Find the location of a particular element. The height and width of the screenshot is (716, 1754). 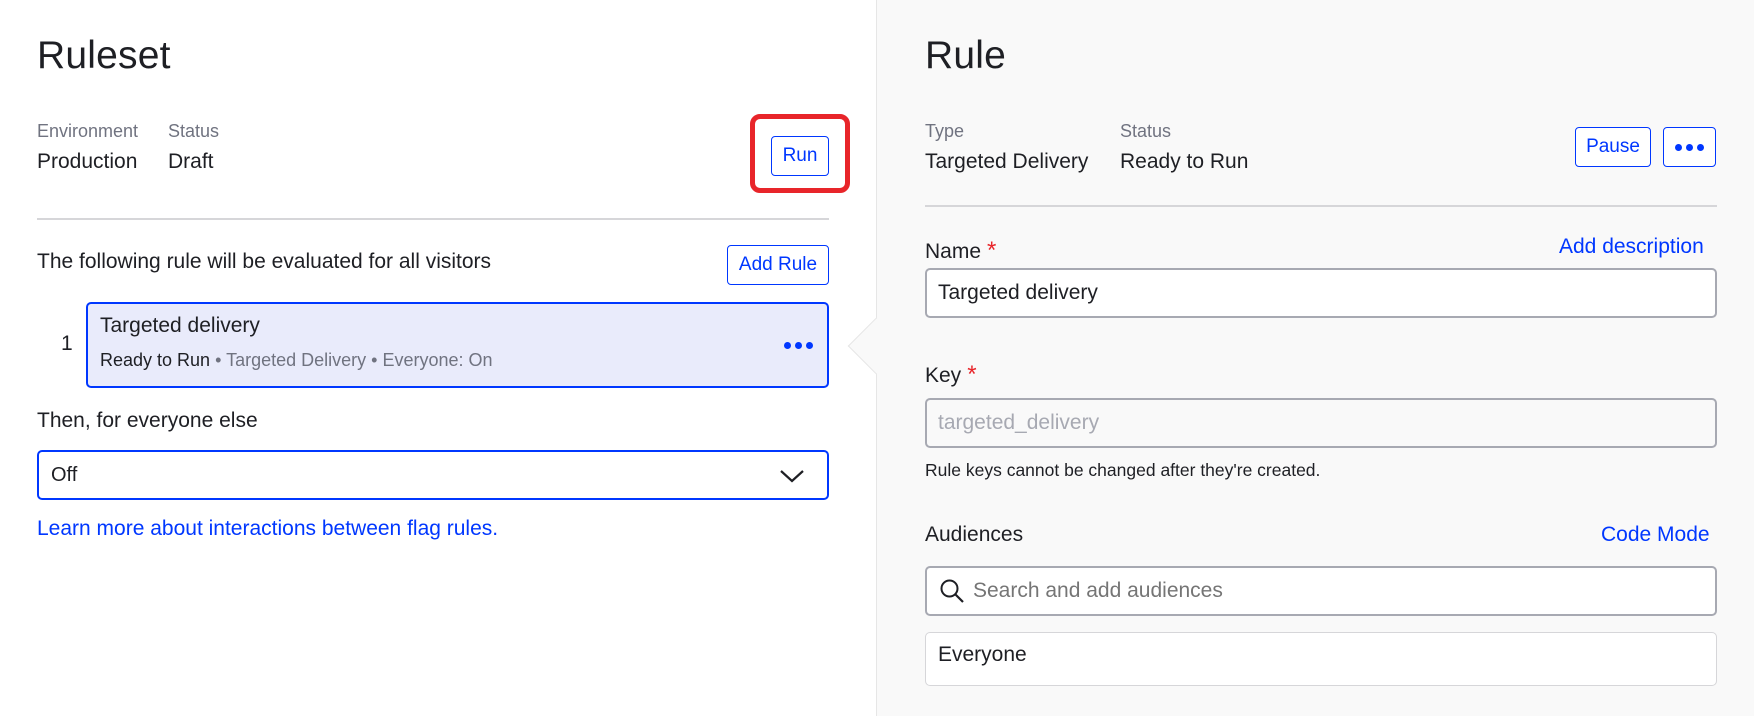

environment-value: Production is located at coordinates (87, 161).